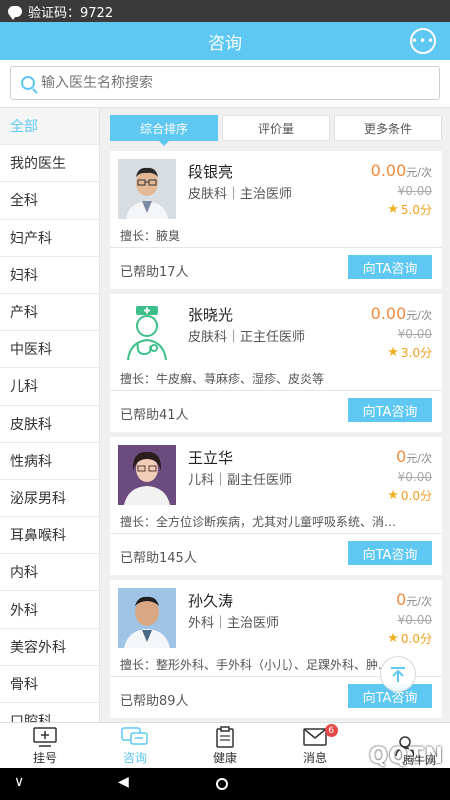 This screenshot has height=800, width=450. I want to click on chat-menu-icon: •••, so click(423, 41).